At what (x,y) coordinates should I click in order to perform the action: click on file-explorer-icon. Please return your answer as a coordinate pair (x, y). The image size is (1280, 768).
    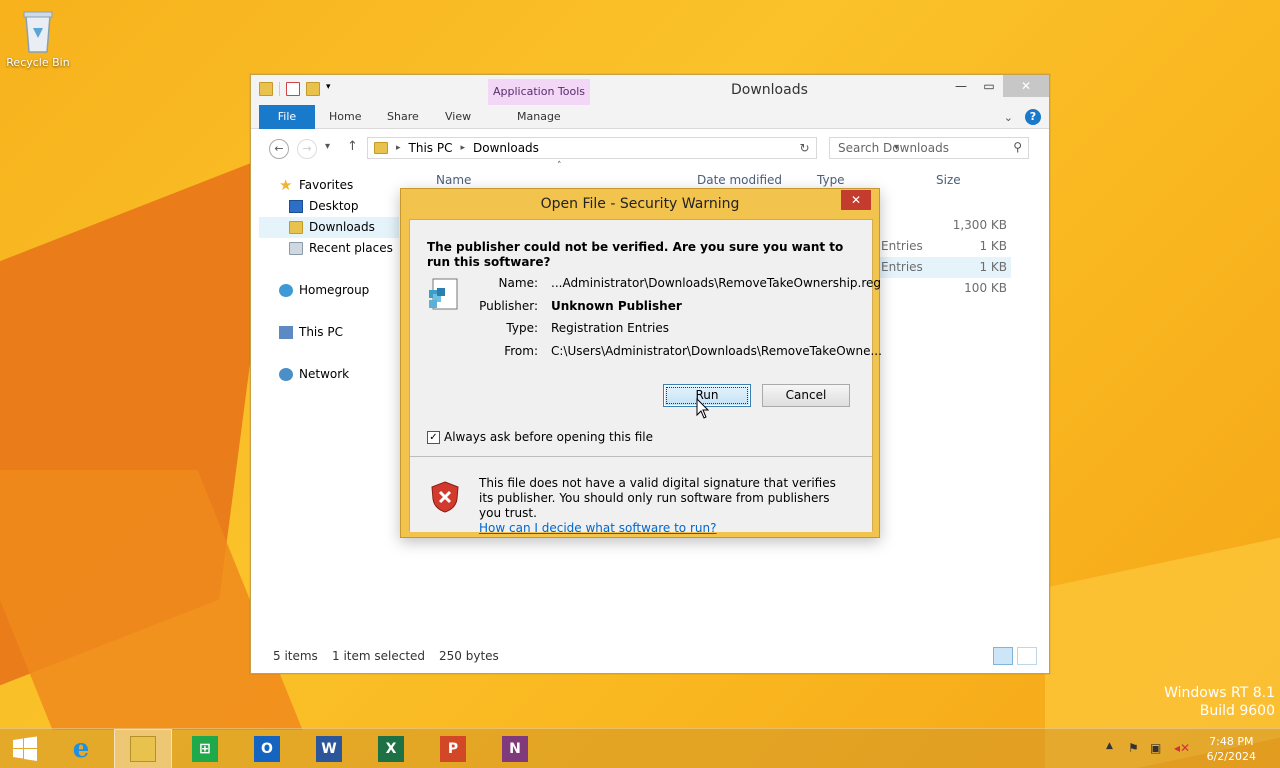
    Looking at the image, I should click on (143, 749).